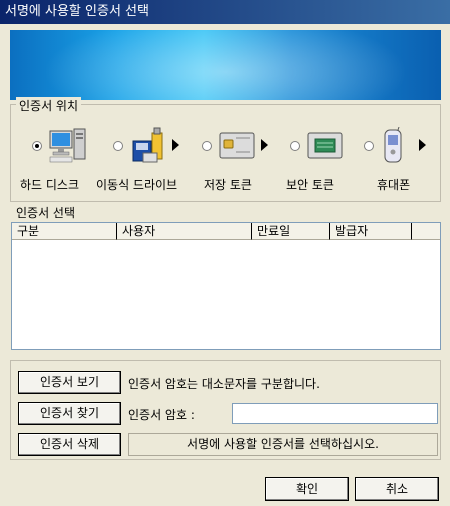 This screenshot has width=450, height=506. I want to click on radio-security-token, so click(295, 146).